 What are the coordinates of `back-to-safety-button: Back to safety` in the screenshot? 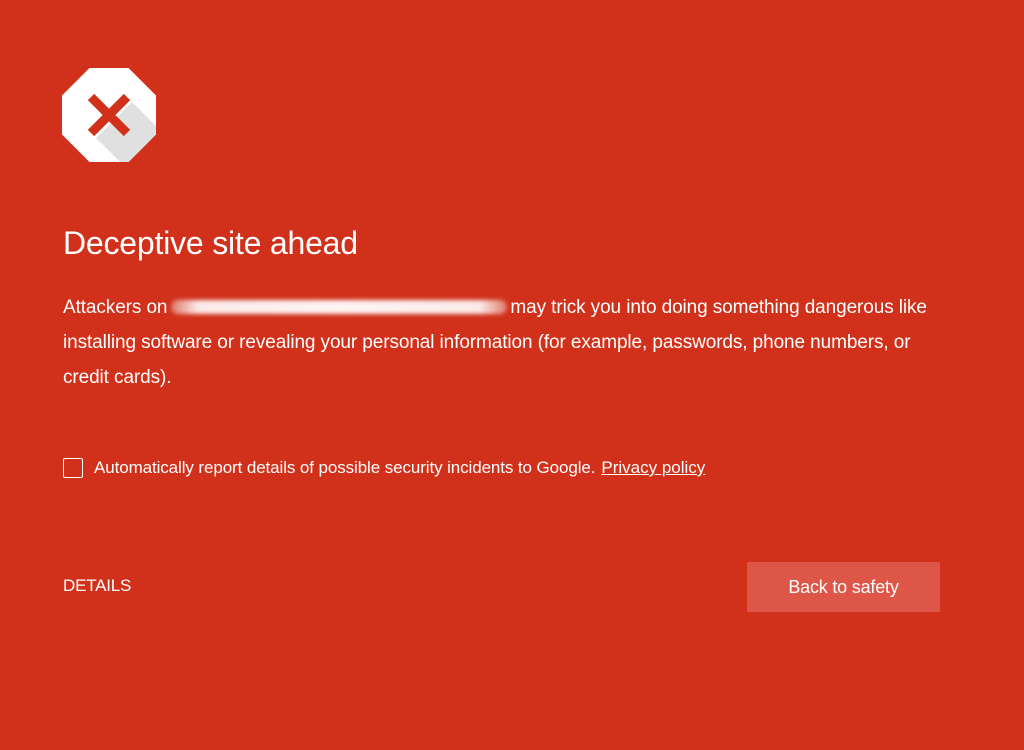 It's located at (843, 587).